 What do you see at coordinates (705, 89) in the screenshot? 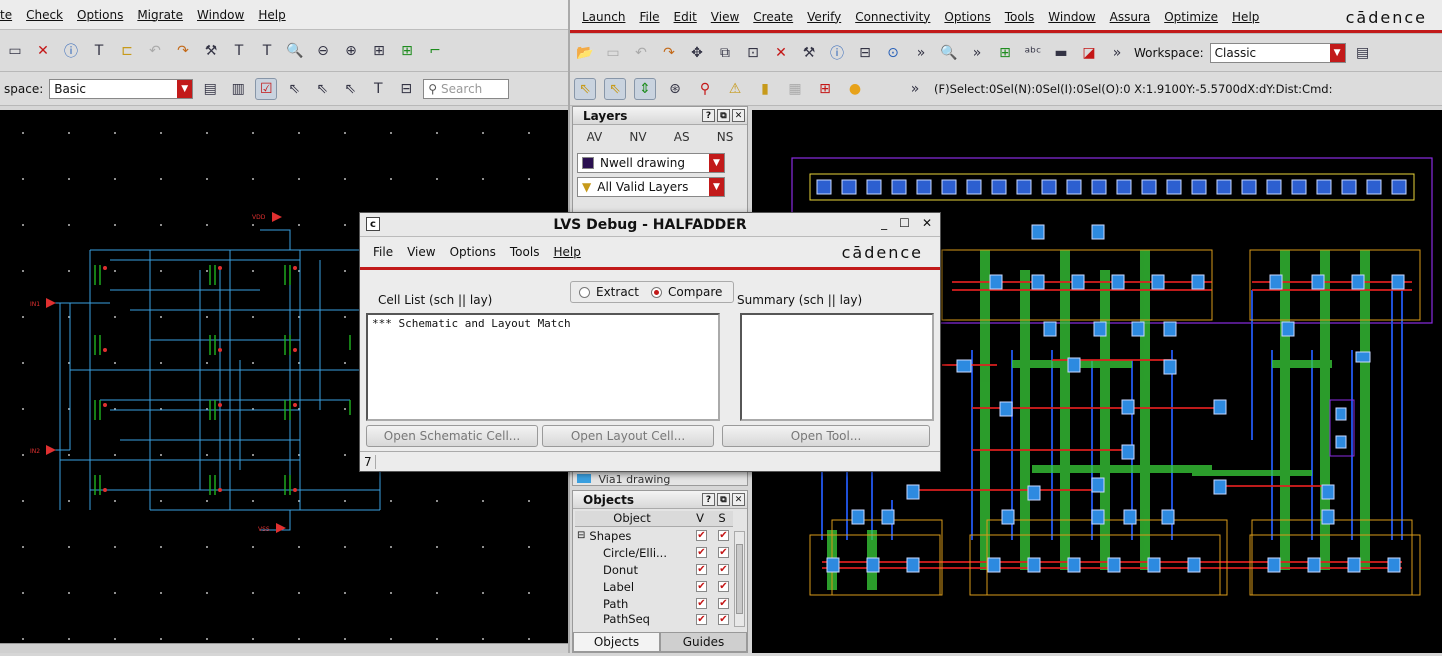
I see `probe-icon: ⚲` at bounding box center [705, 89].